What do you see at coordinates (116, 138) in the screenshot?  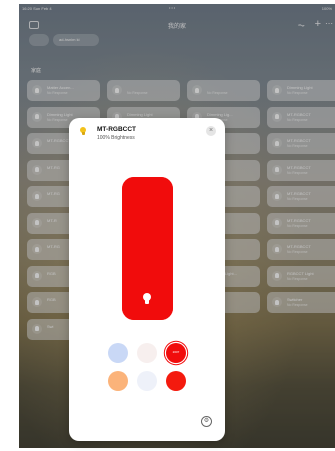 I see `brightness-status: 100% Brightness` at bounding box center [116, 138].